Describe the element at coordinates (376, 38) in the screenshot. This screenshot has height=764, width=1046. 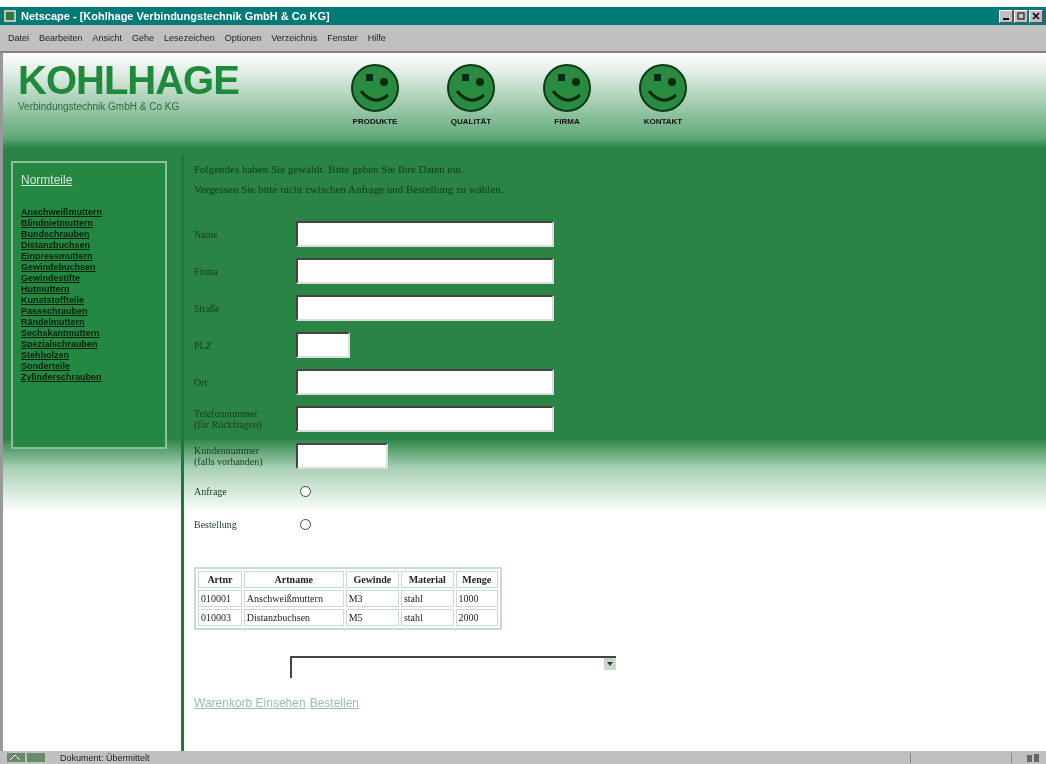
I see `menu-item: Hilfe` at that location.